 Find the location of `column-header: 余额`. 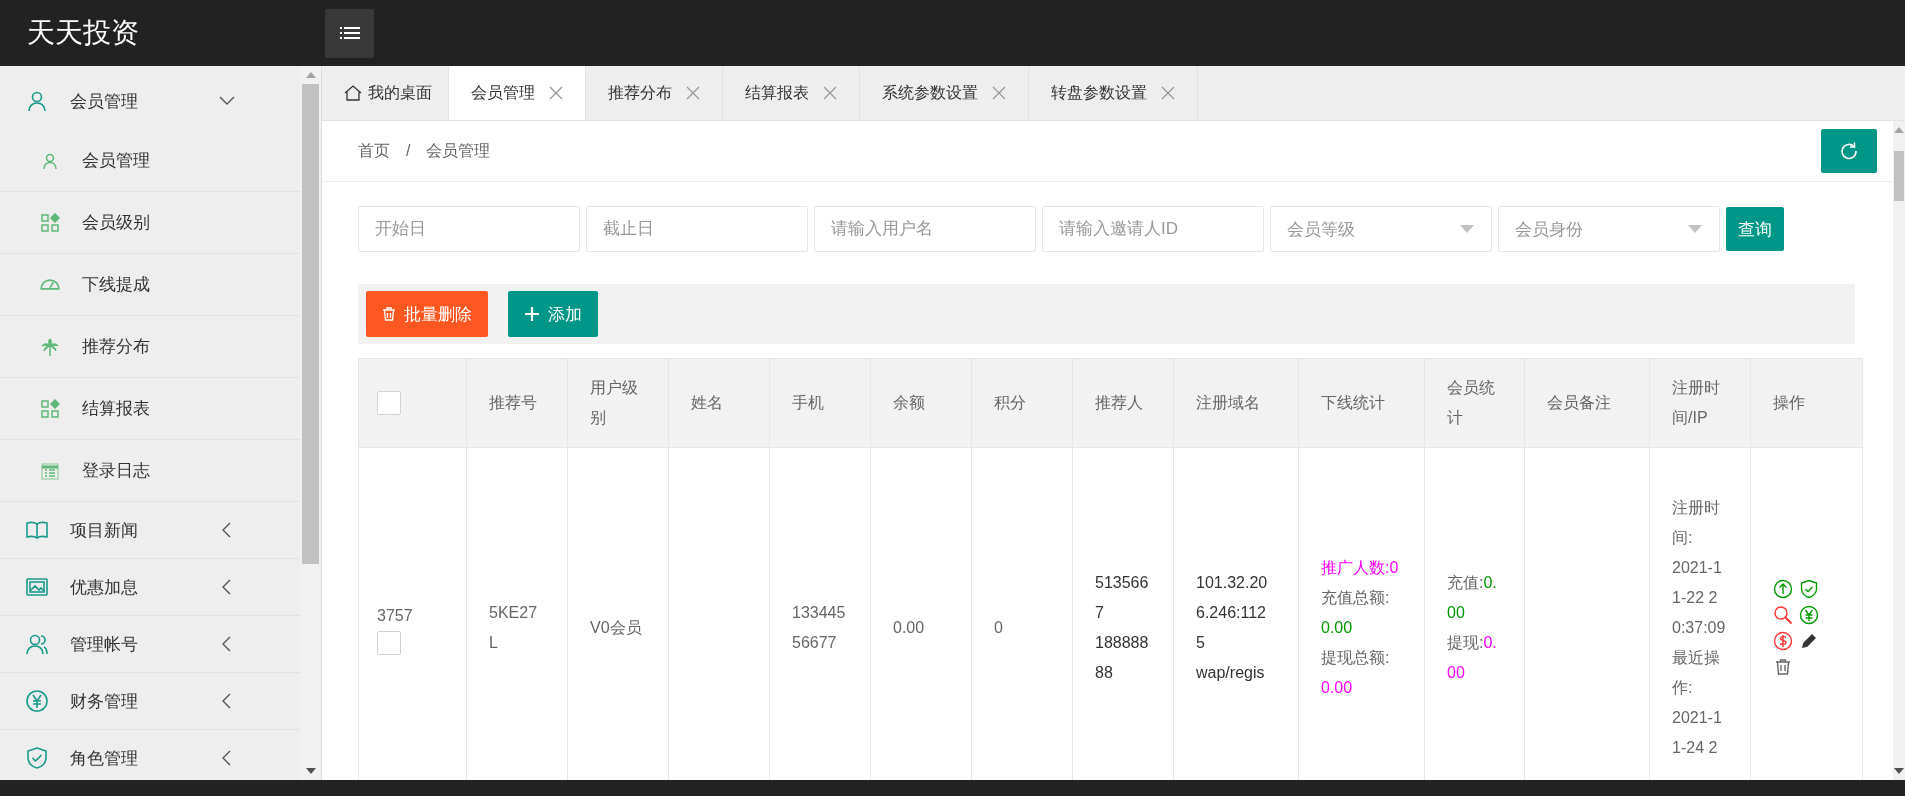

column-header: 余额 is located at coordinates (921, 403).